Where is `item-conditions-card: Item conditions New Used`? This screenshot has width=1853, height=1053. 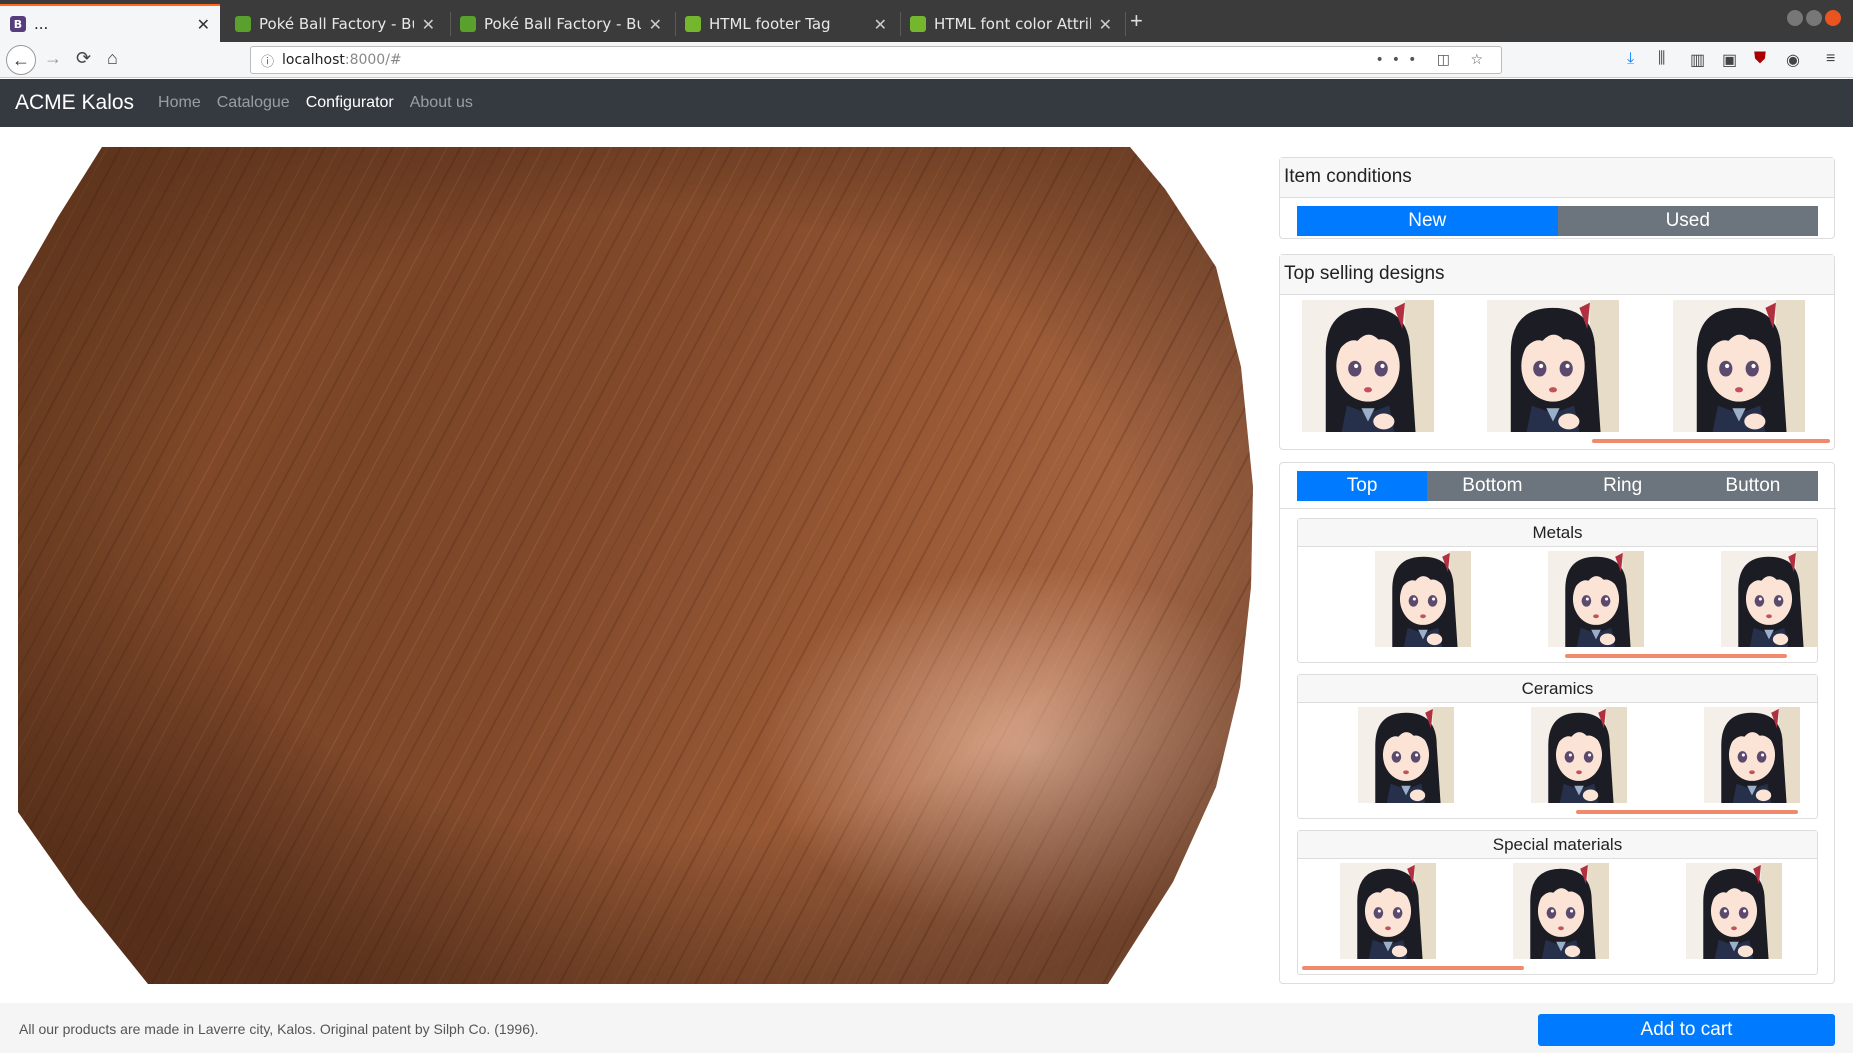
item-conditions-card: Item conditions New Used is located at coordinates (1557, 198).